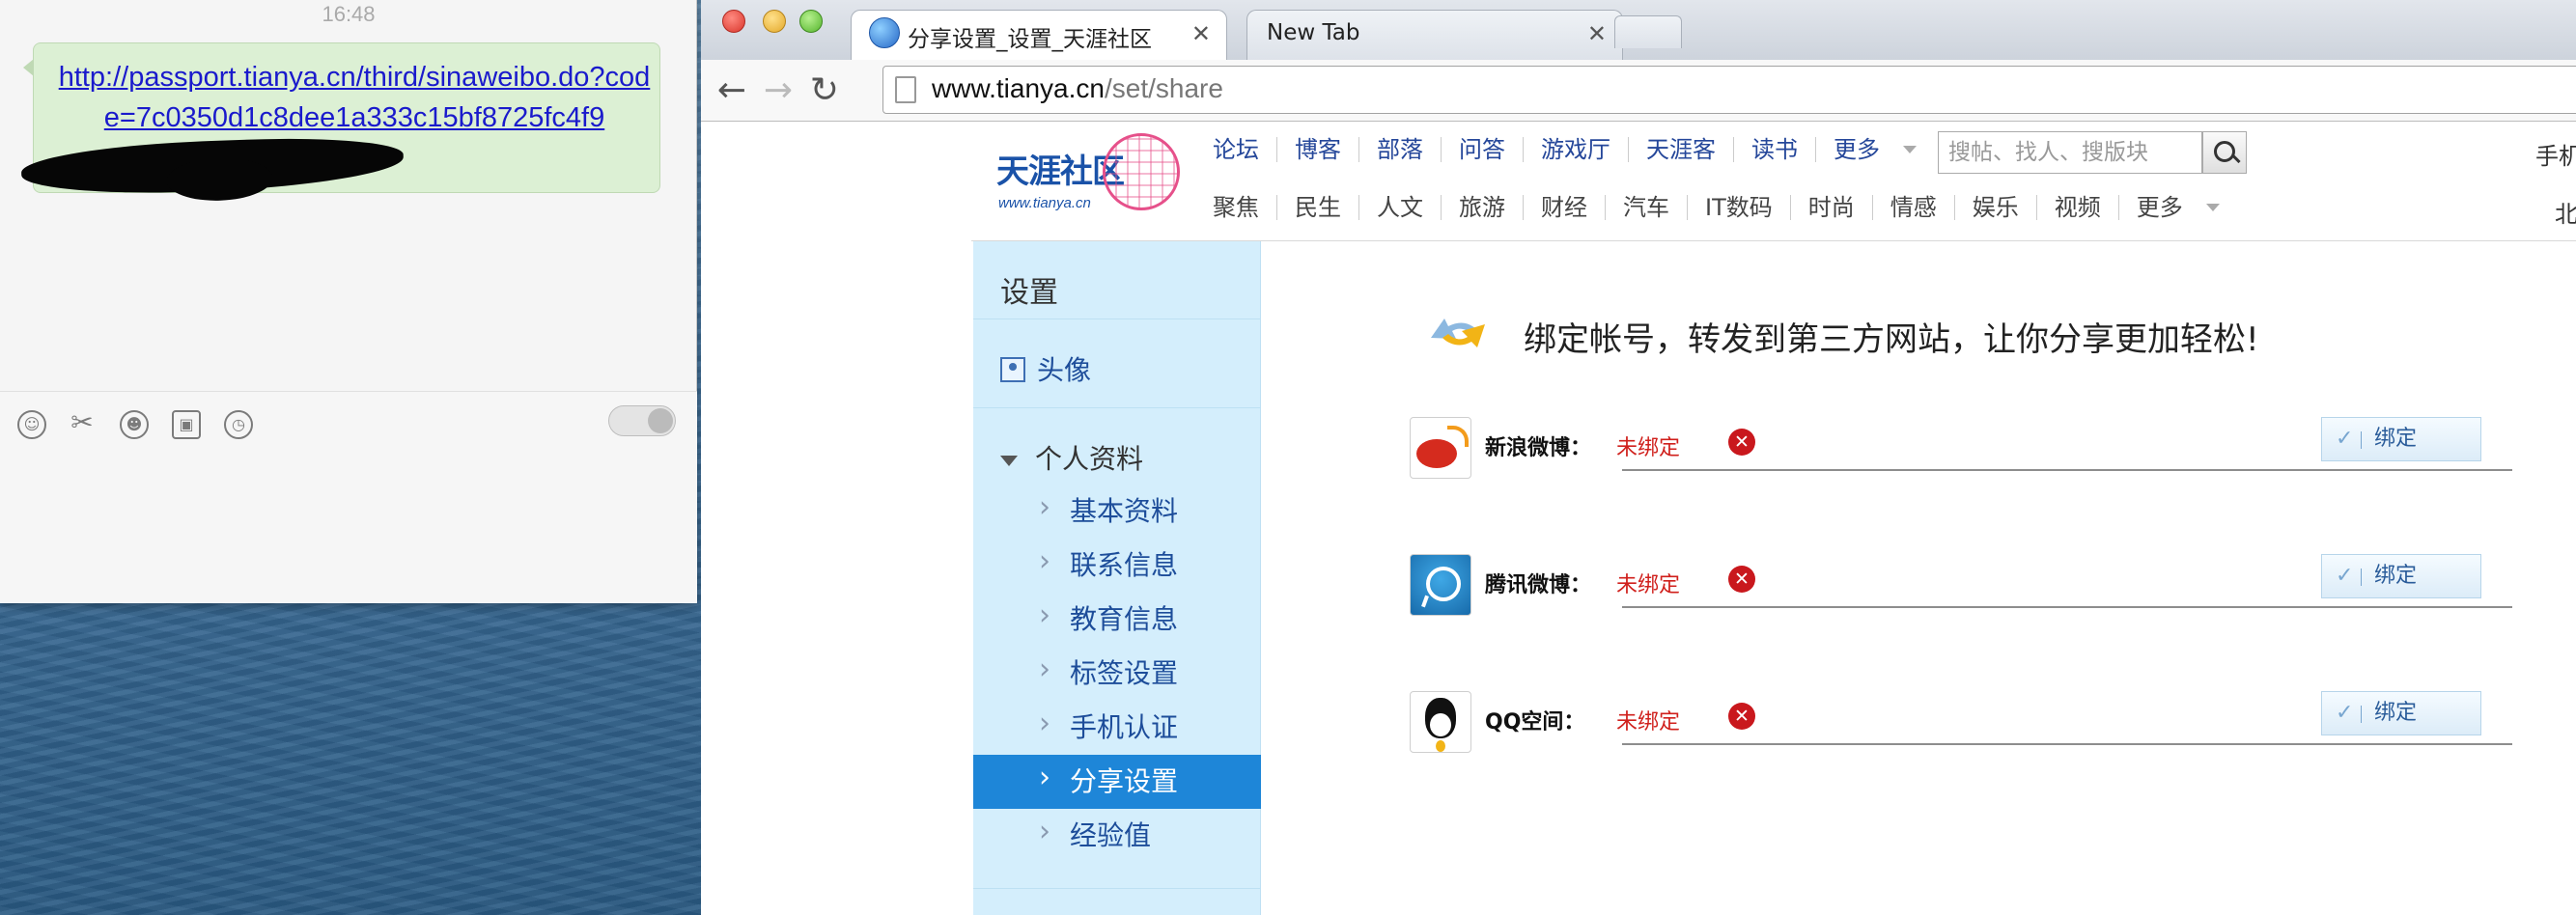 The height and width of the screenshot is (915, 2576). What do you see at coordinates (811, 21) in the screenshot?
I see `window-zoom-button` at bounding box center [811, 21].